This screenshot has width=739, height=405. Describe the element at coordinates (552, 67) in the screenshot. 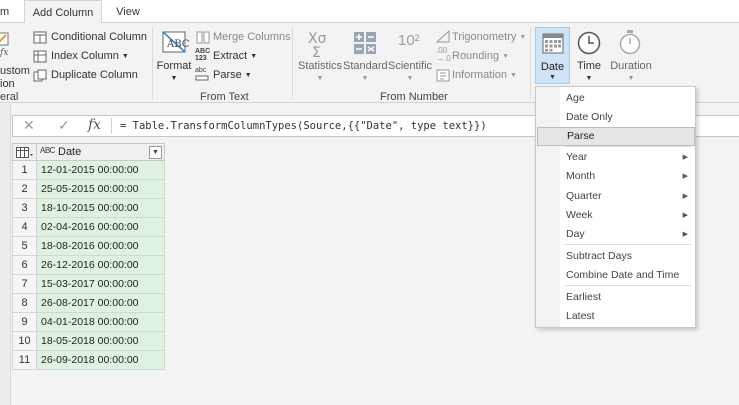

I see `date-label: Date` at that location.